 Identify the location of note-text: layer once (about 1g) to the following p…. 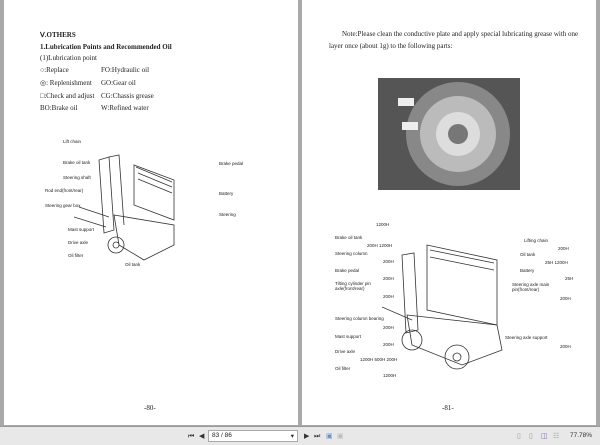
(391, 46).